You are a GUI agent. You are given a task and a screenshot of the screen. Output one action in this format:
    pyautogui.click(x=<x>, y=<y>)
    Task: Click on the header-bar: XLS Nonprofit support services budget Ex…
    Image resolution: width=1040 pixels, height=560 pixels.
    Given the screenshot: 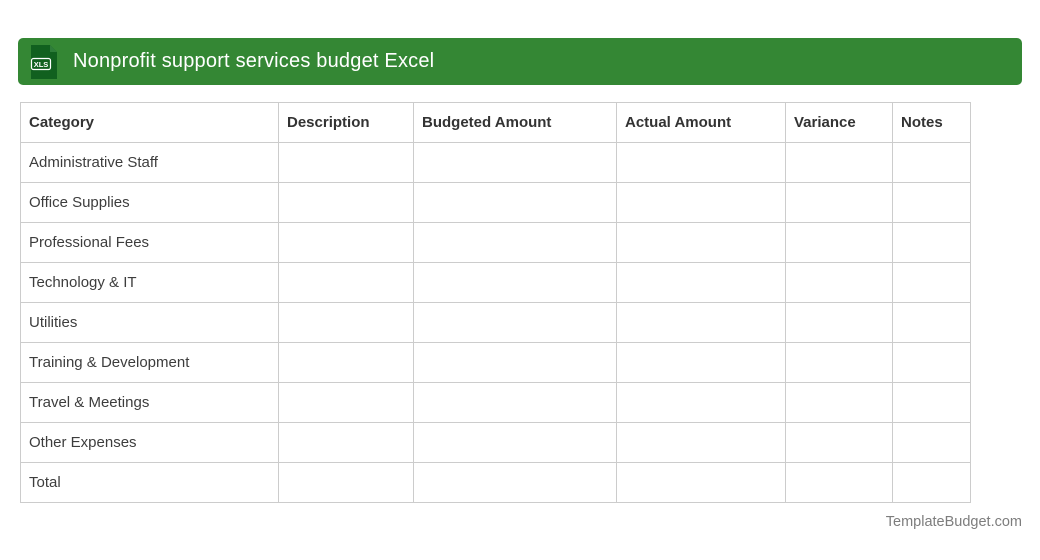 What is the action you would take?
    pyautogui.click(x=520, y=61)
    